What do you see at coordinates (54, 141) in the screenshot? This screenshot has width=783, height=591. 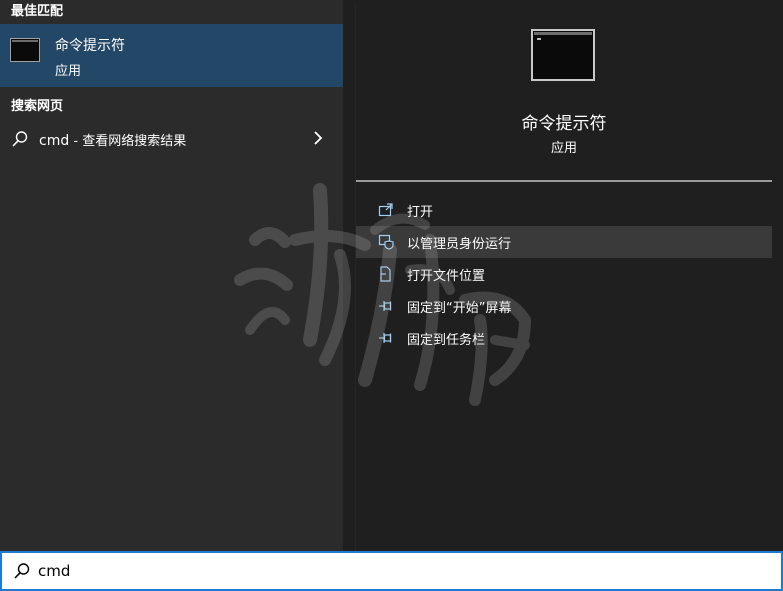 I see `web-search-query: cmd` at bounding box center [54, 141].